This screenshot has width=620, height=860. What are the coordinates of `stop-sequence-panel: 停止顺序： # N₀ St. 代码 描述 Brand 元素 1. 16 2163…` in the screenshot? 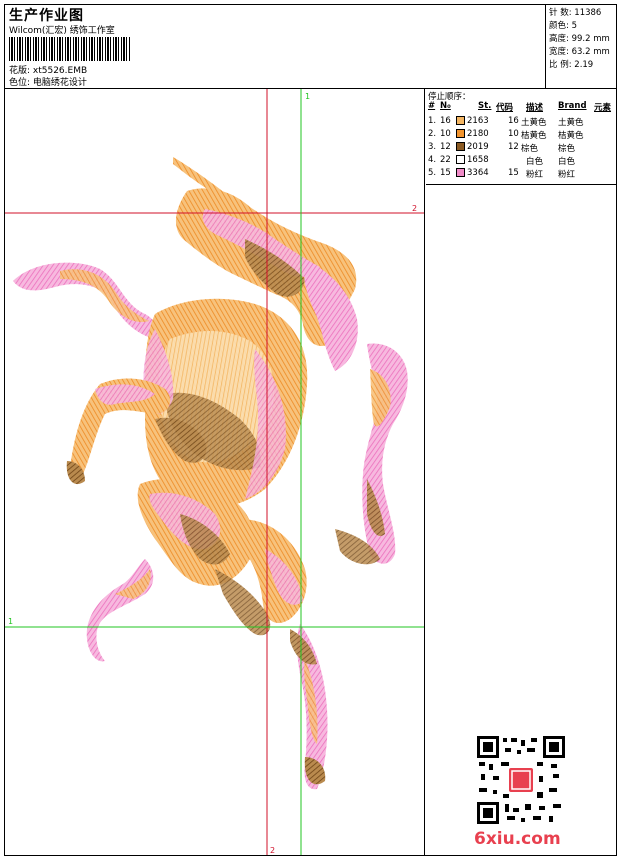 It's located at (521, 137).